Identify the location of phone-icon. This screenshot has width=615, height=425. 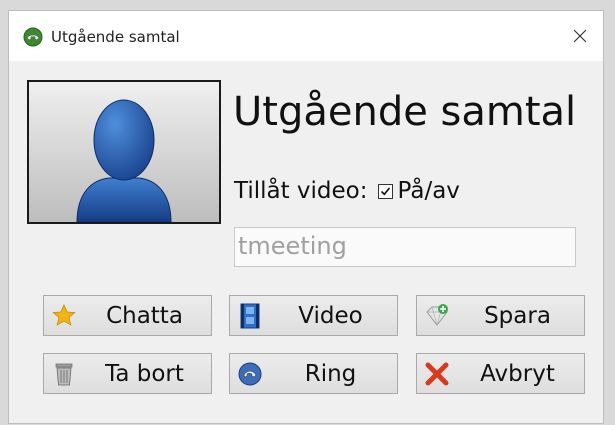
(250, 374).